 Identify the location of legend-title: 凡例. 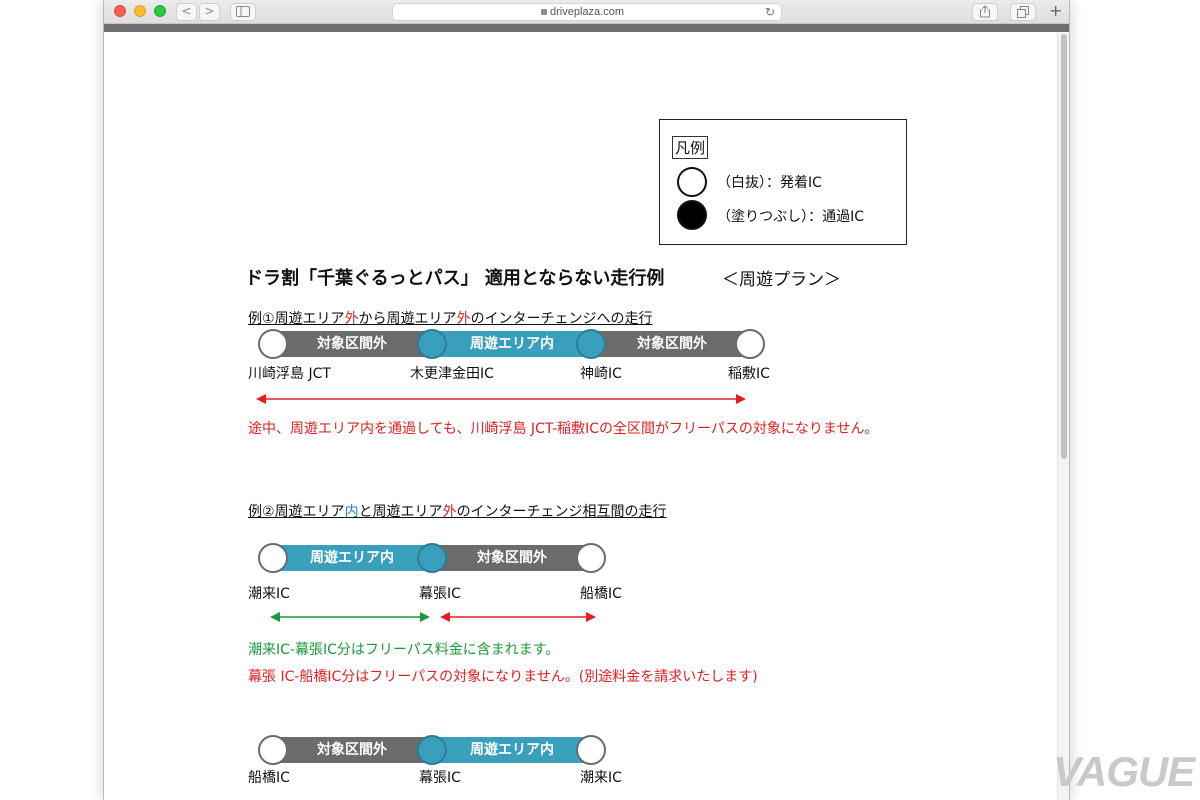
(690, 147).